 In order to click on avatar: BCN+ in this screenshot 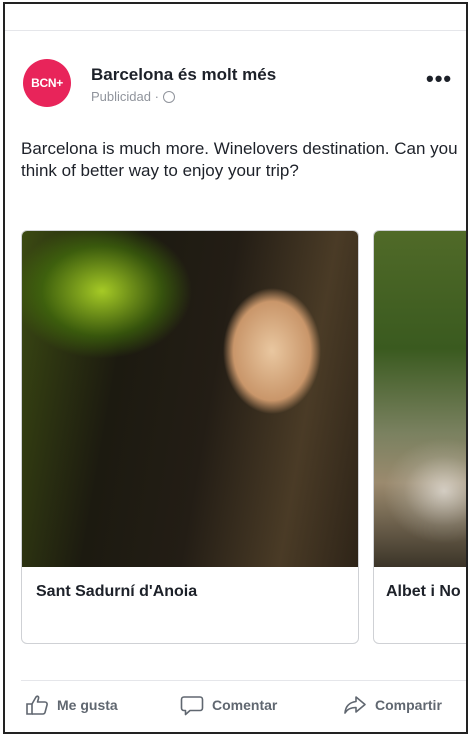, I will do `click(47, 83)`.